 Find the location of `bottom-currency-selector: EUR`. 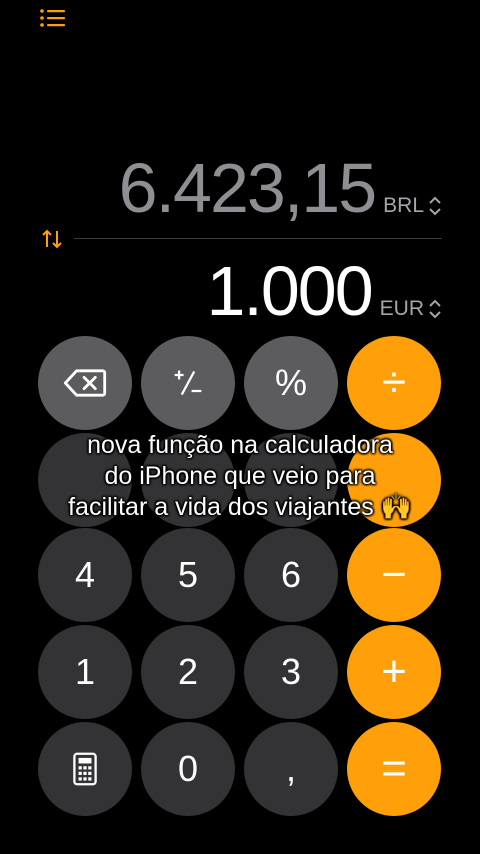

bottom-currency-selector: EUR is located at coordinates (411, 309).